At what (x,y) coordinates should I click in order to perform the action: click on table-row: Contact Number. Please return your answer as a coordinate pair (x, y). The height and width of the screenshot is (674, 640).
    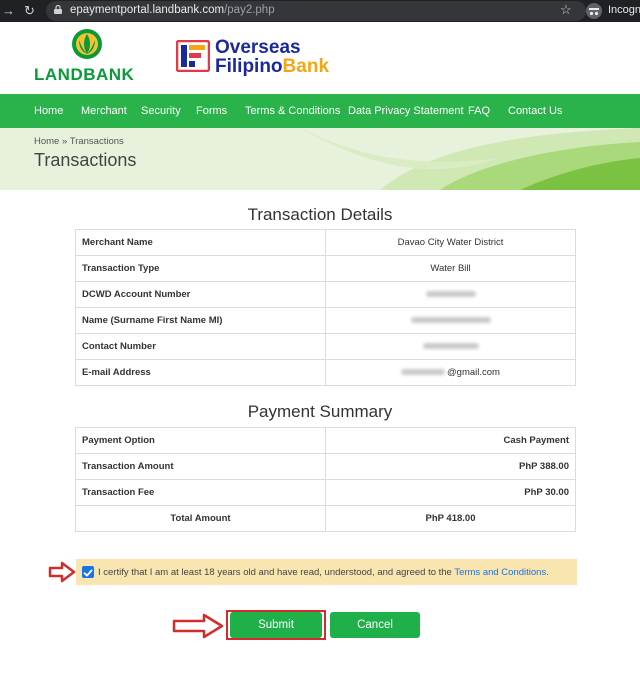
    Looking at the image, I should click on (325, 346).